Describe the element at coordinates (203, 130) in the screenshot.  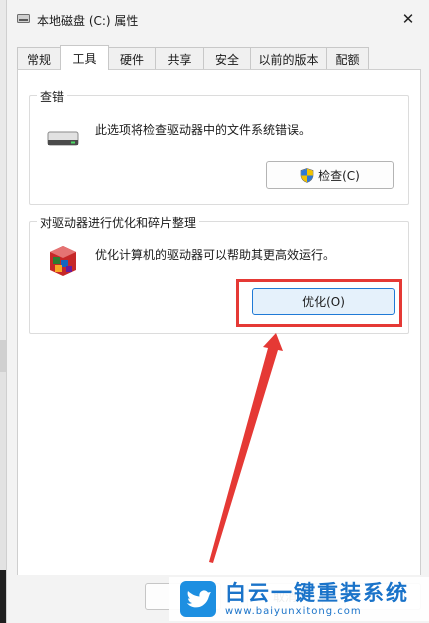
I see `error-check-description: 此选项将检查驱动器中的文件系统错误。` at that location.